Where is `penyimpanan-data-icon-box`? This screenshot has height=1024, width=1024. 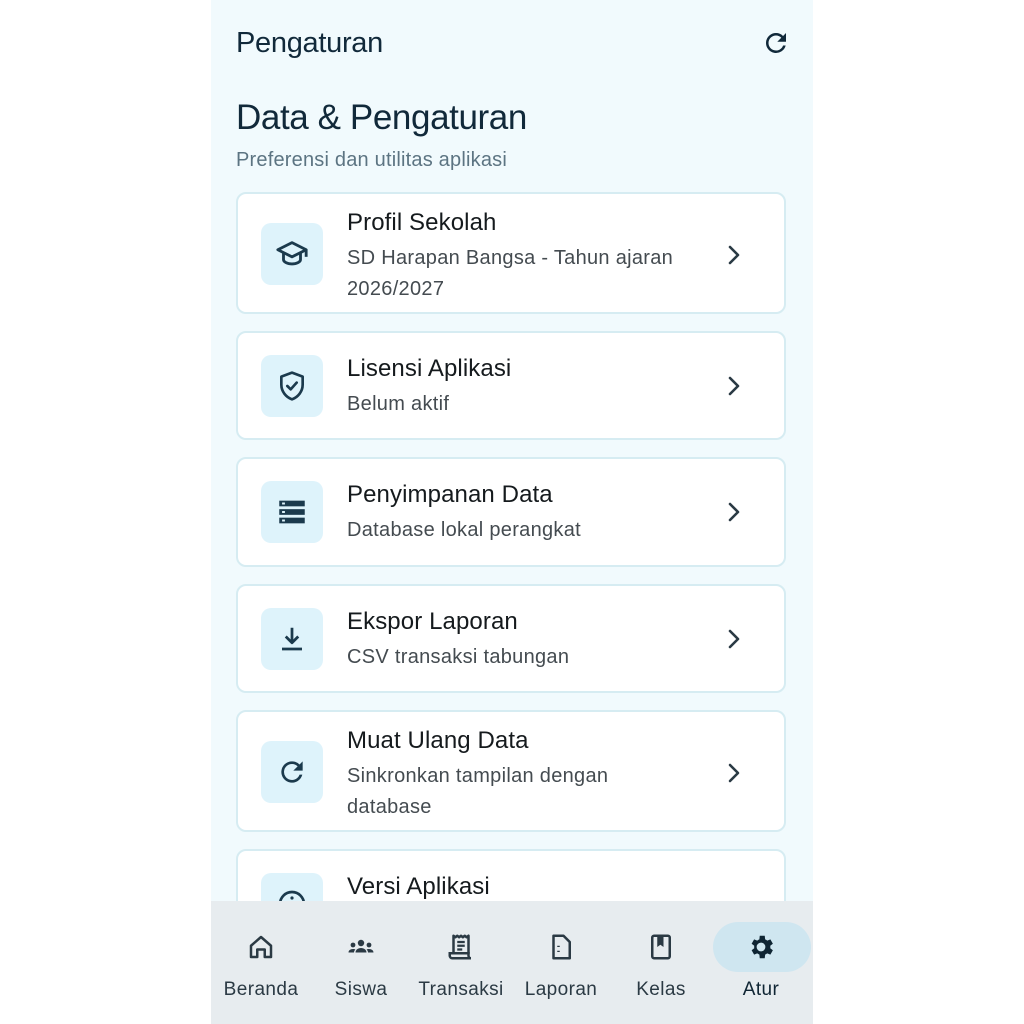 penyimpanan-data-icon-box is located at coordinates (292, 512).